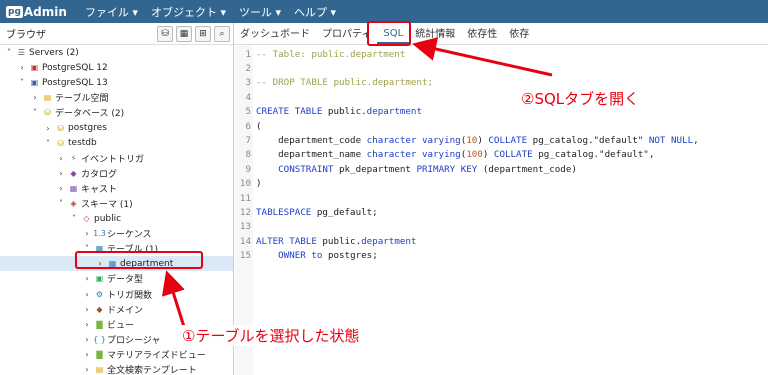 This screenshot has height=375, width=768. What do you see at coordinates (174, 300) in the screenshot?
I see `arrow-to-department` at bounding box center [174, 300].